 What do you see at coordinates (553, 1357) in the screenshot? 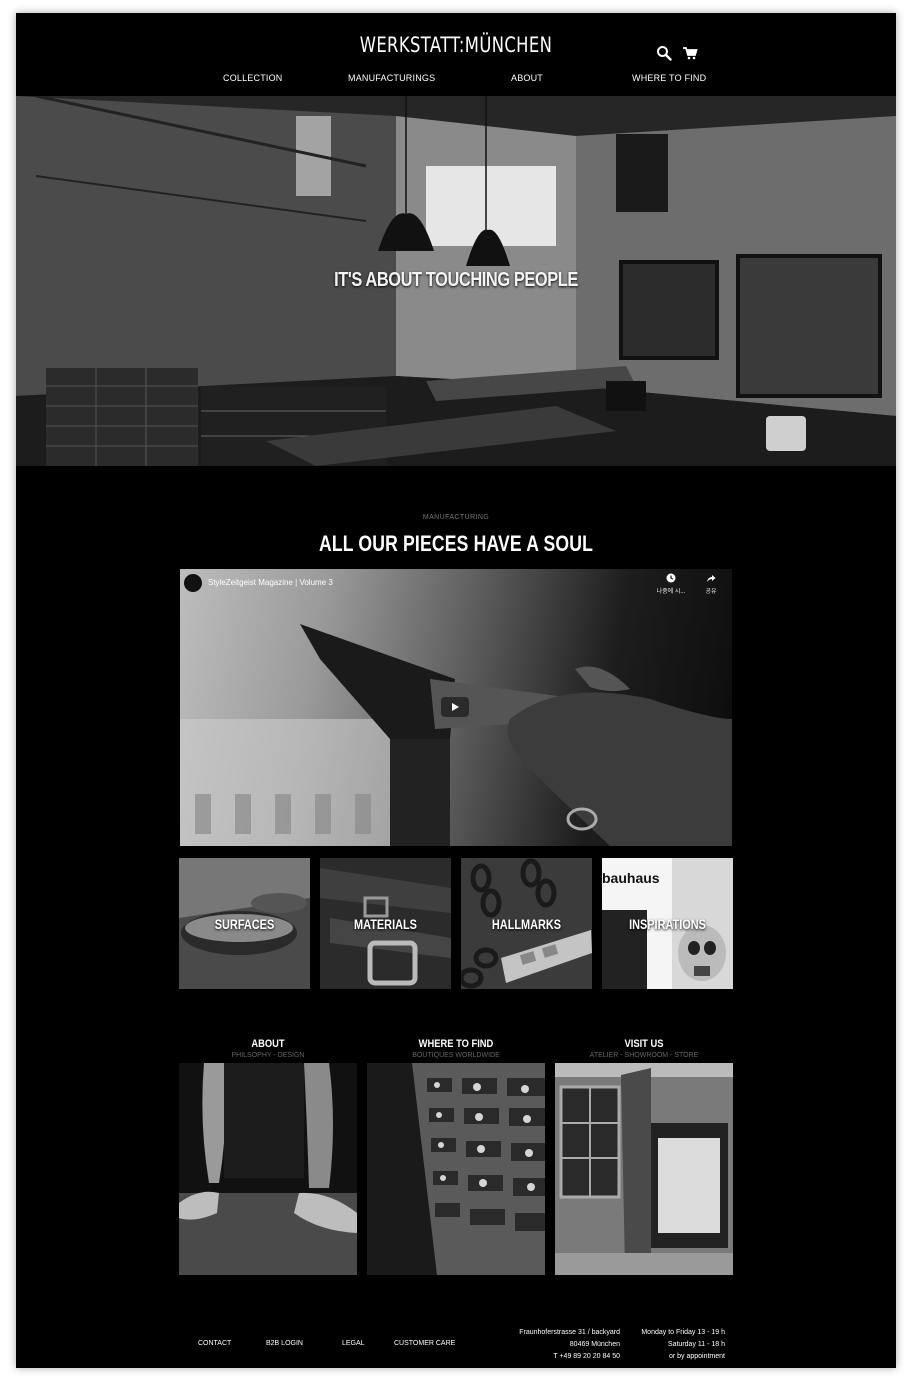
I see `address-phone: T +49 89 20 20 84 50` at bounding box center [553, 1357].